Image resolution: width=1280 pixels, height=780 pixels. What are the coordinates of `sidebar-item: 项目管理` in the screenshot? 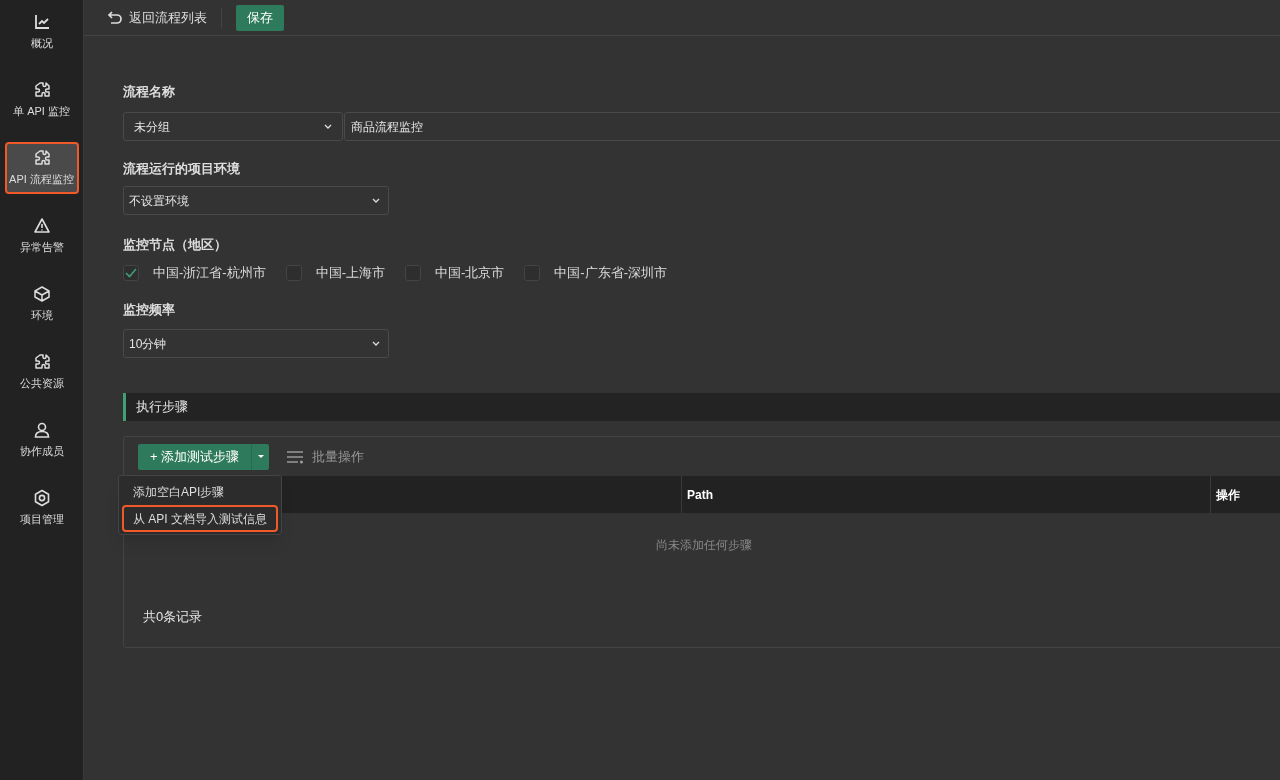 It's located at (41, 508).